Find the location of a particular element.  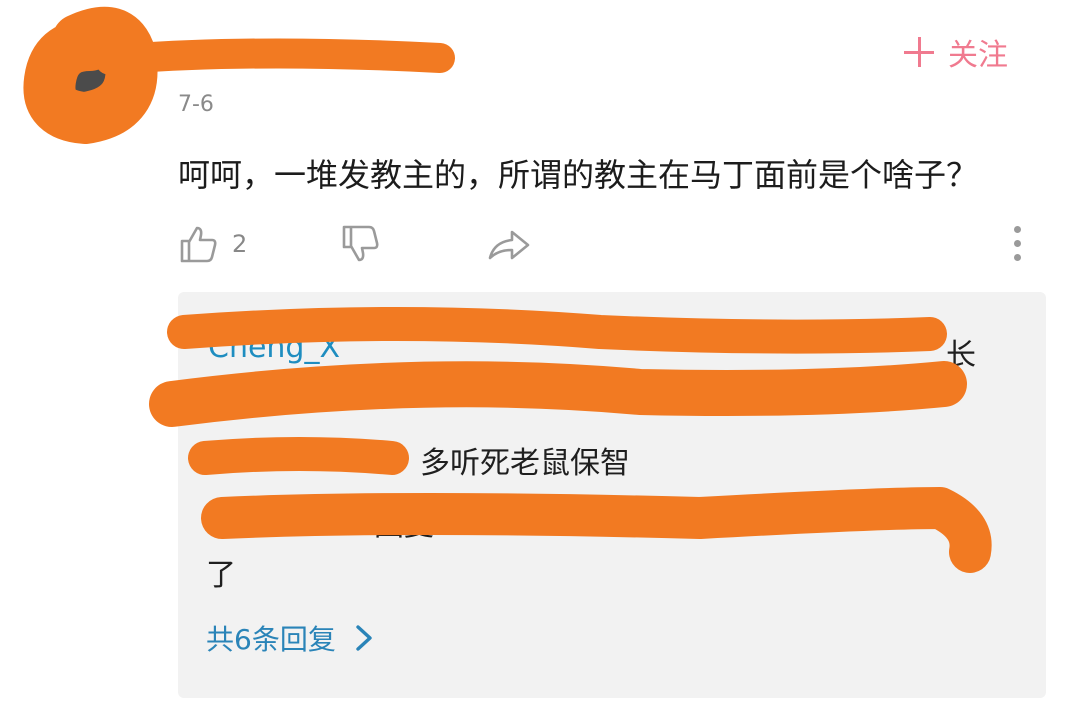

redaction-reply-line3 is located at coordinates (298, 456).